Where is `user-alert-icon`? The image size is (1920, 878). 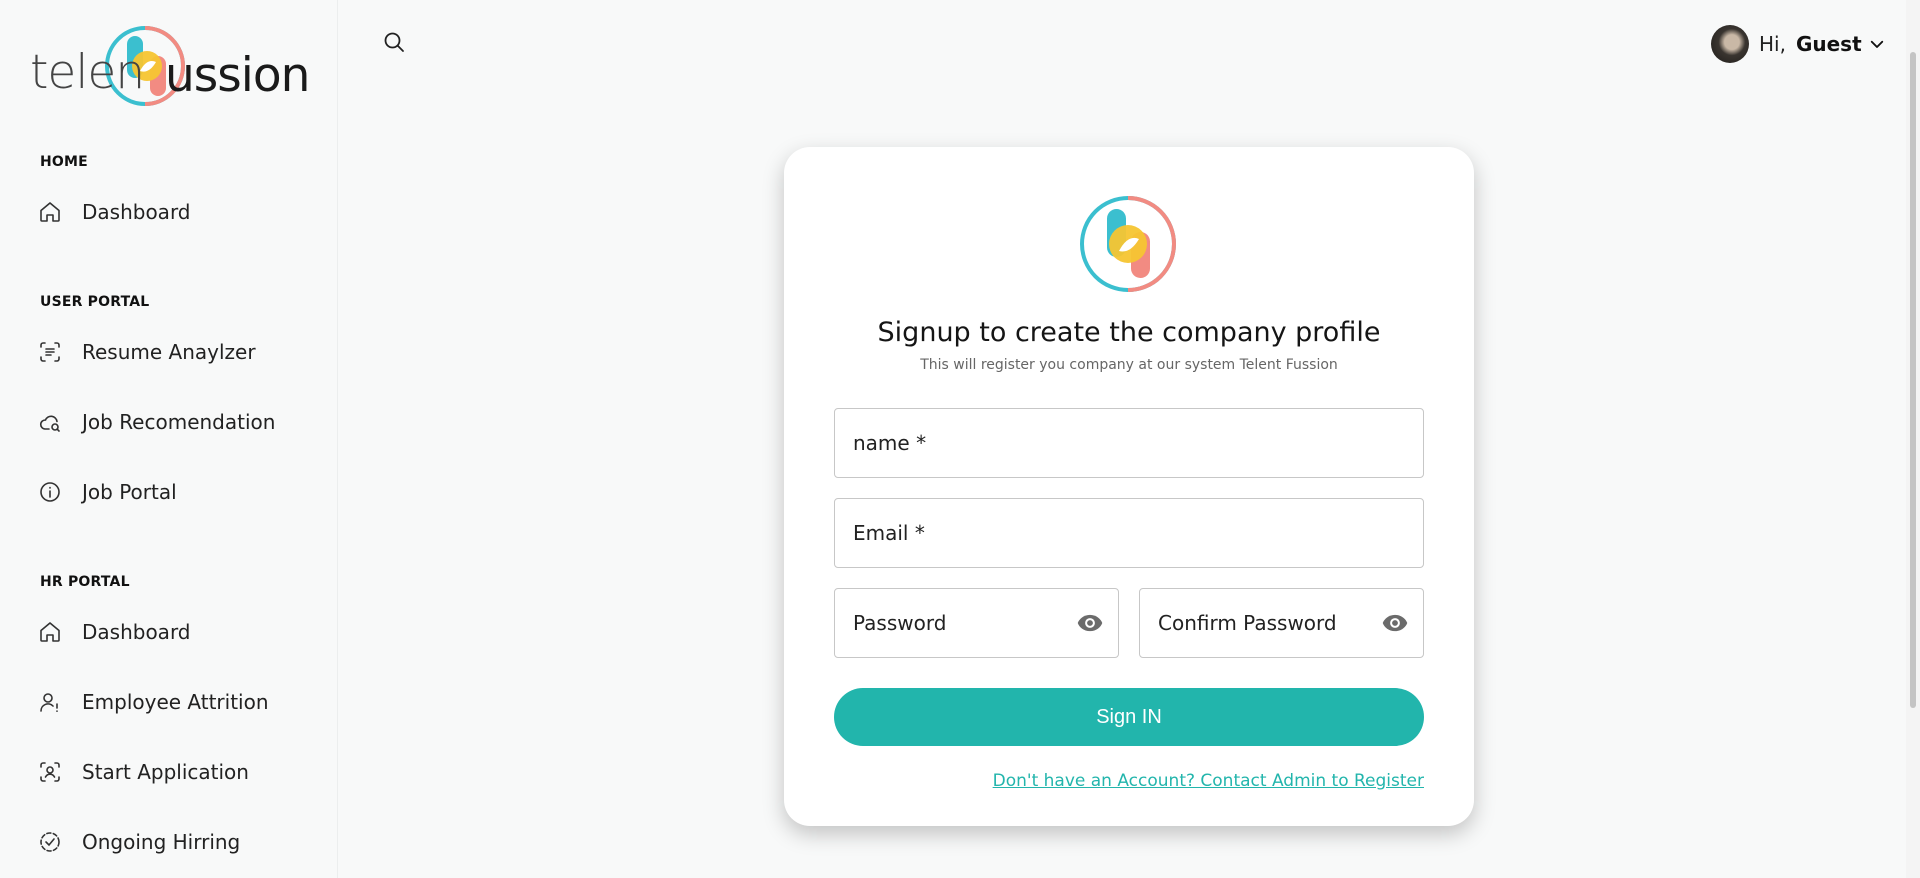
user-alert-icon is located at coordinates (50, 702).